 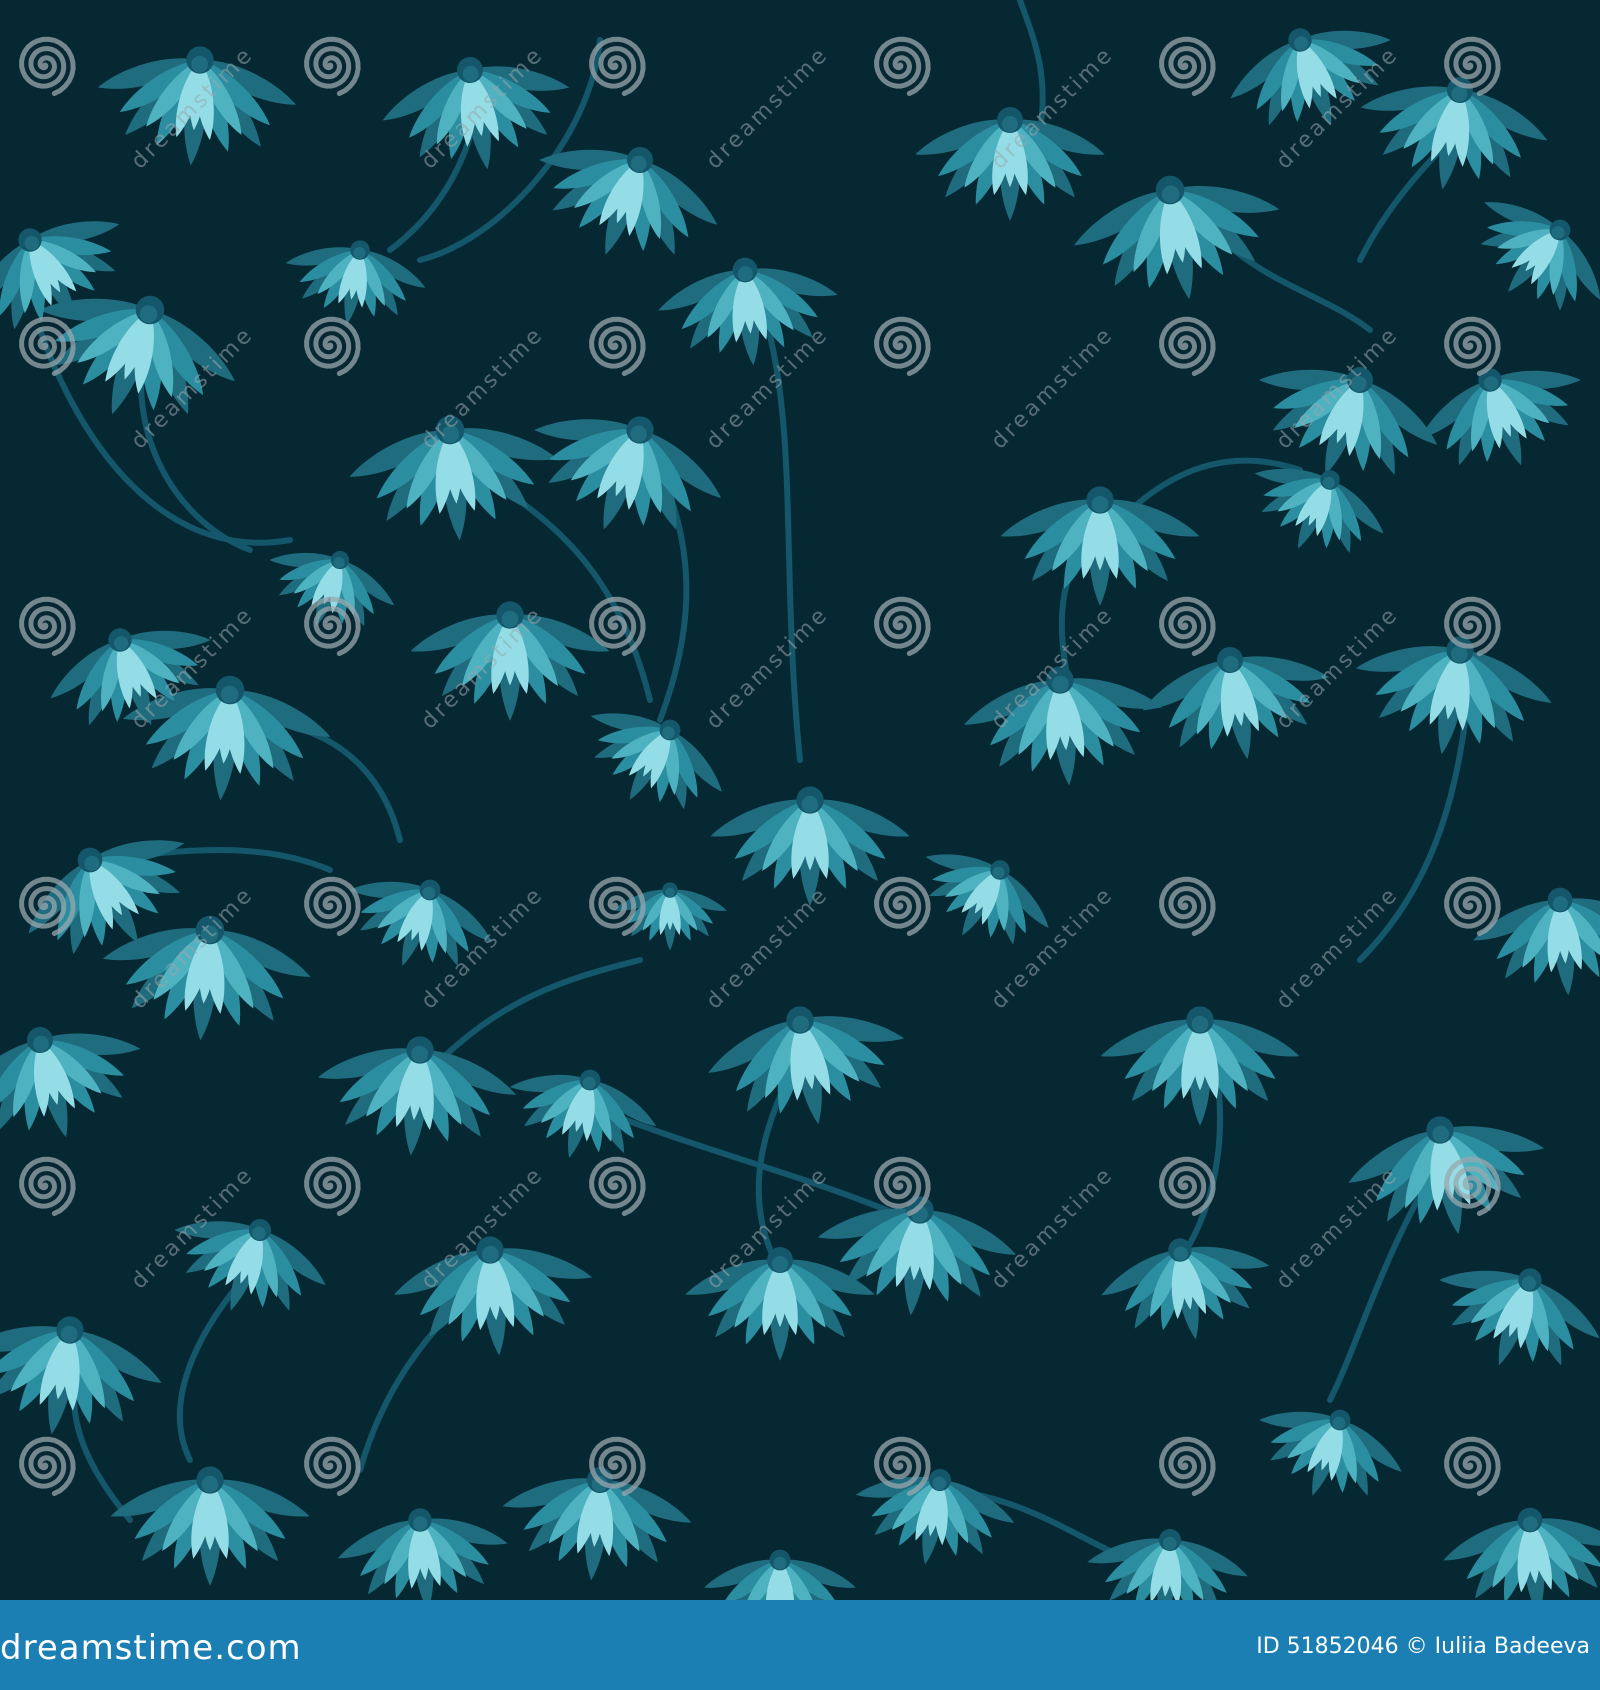 What do you see at coordinates (1423, 1646) in the screenshot?
I see `footer-credit-text: ID 51852046 © Iuliia Badeeva` at bounding box center [1423, 1646].